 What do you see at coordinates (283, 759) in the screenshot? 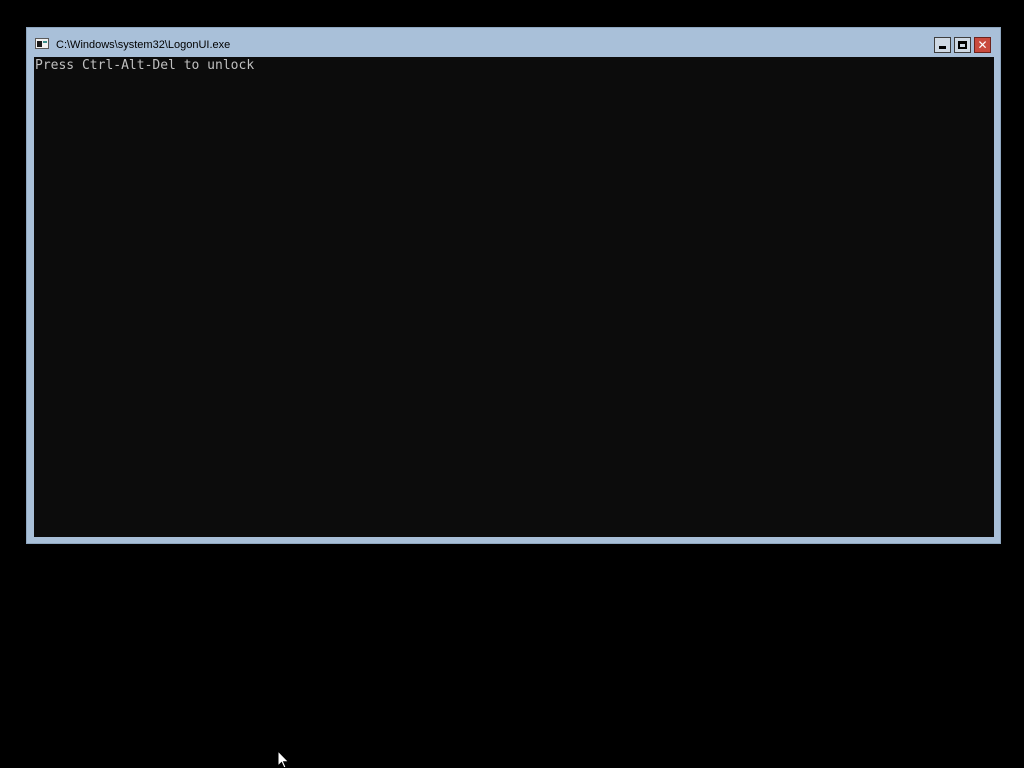
I see `mouse-pointer-icon` at bounding box center [283, 759].